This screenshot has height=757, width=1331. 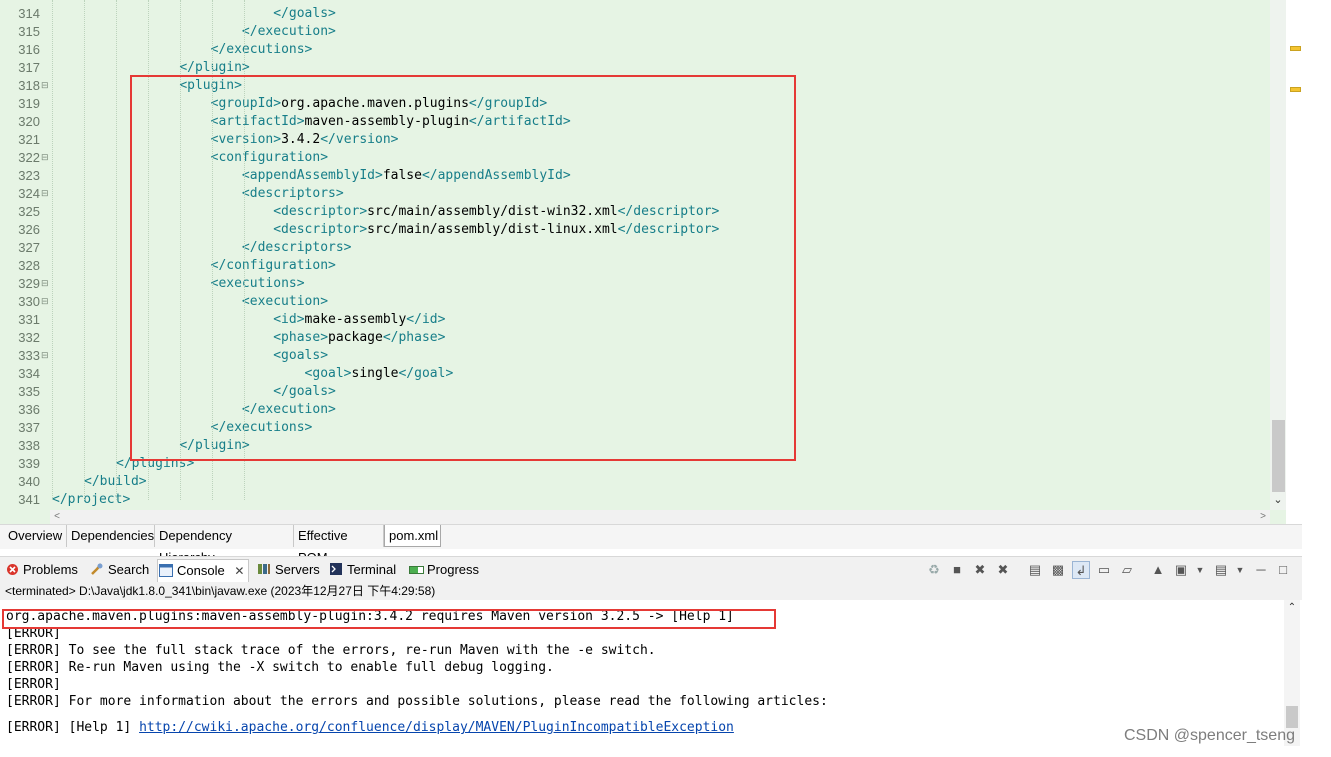 What do you see at coordinates (73, 727) in the screenshot?
I see `help-prefix: [ERROR] [Help 1]` at bounding box center [73, 727].